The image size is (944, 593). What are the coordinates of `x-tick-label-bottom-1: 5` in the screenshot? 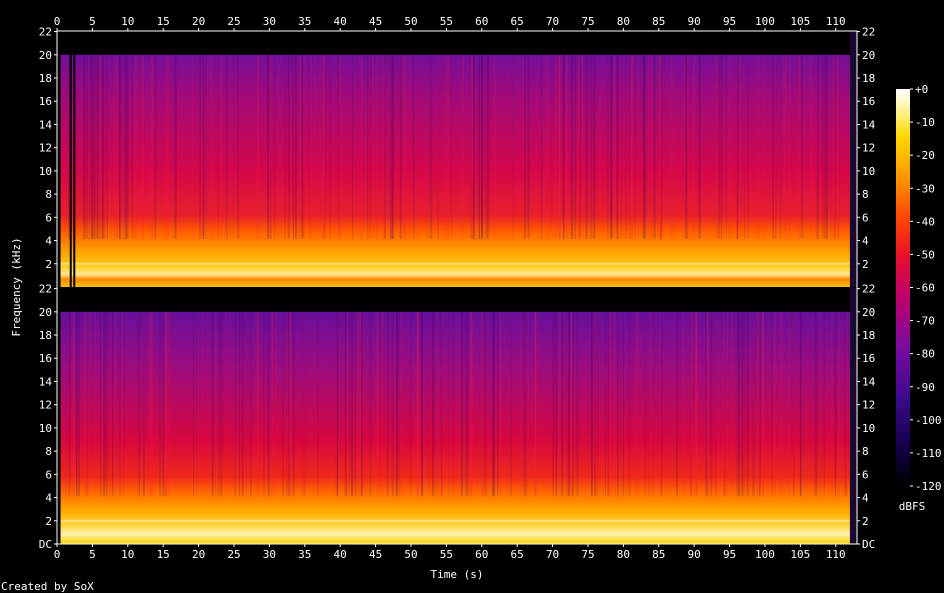 It's located at (92, 554).